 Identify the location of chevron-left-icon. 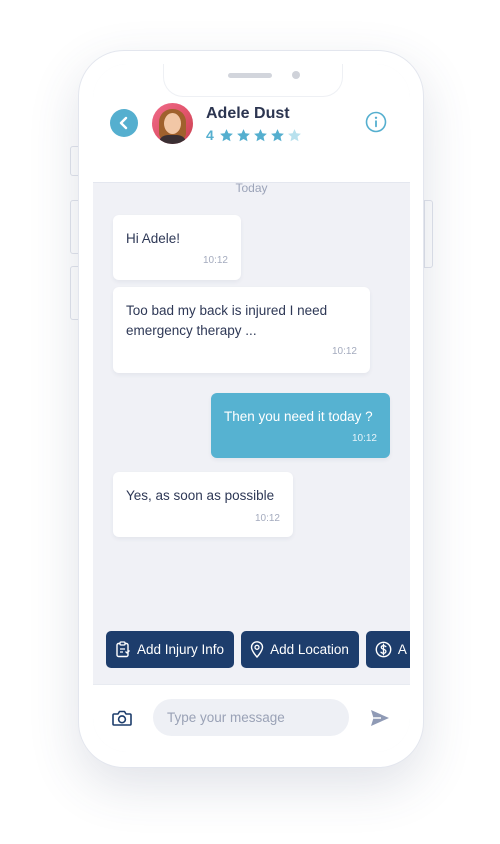
(123, 123).